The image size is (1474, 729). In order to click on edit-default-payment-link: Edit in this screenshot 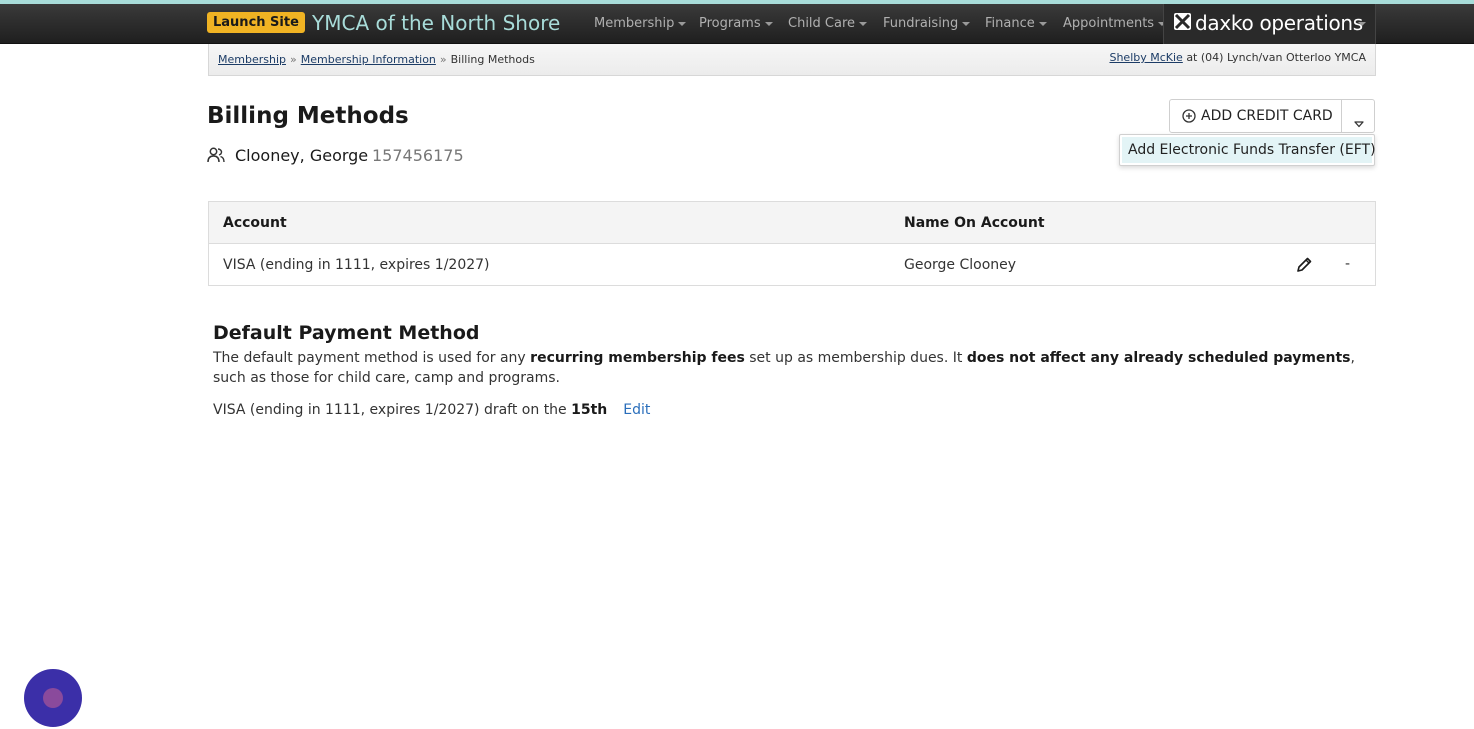, I will do `click(636, 410)`.